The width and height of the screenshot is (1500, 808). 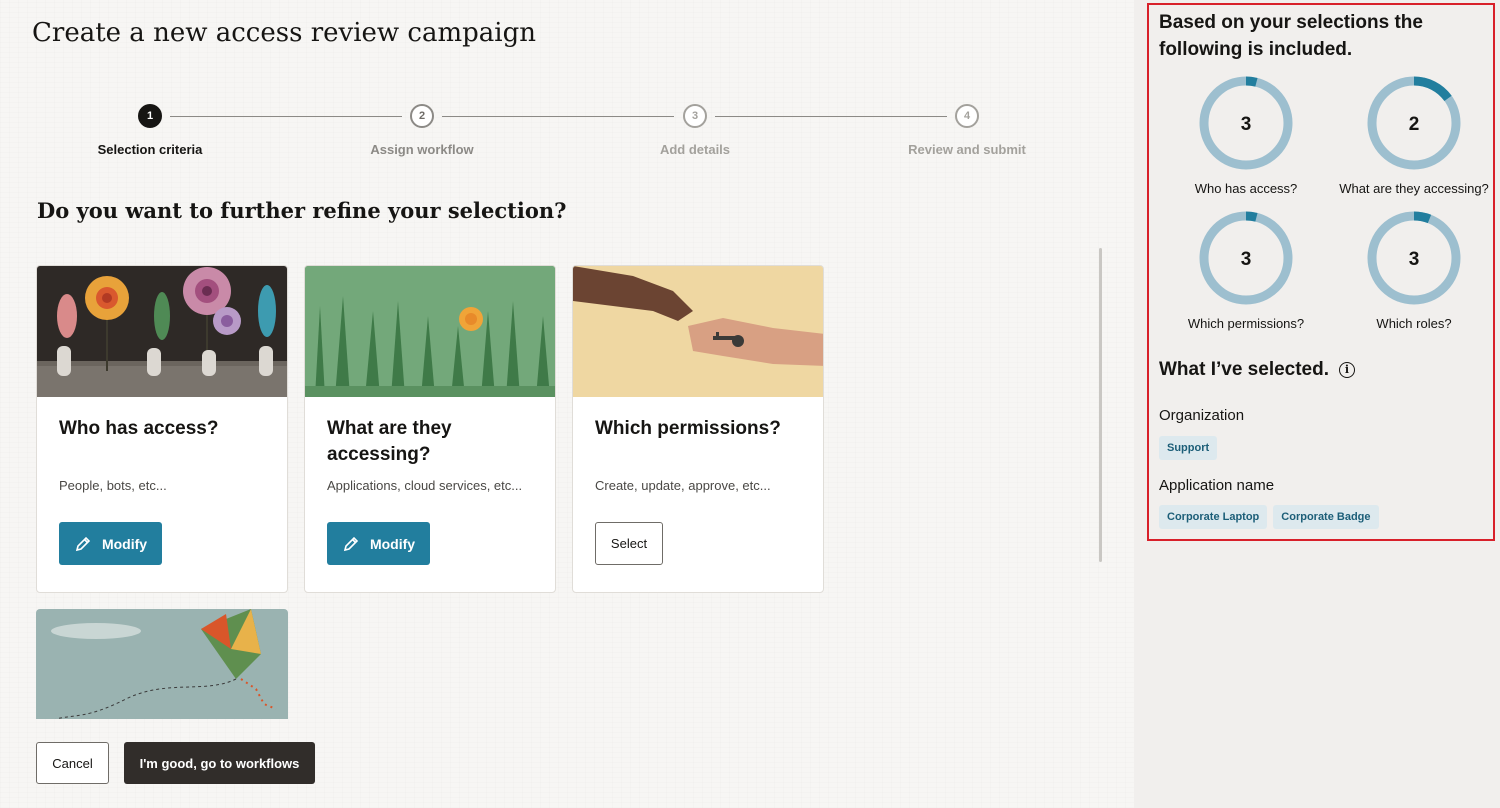 What do you see at coordinates (430, 331) in the screenshot?
I see `card-illustration-forest` at bounding box center [430, 331].